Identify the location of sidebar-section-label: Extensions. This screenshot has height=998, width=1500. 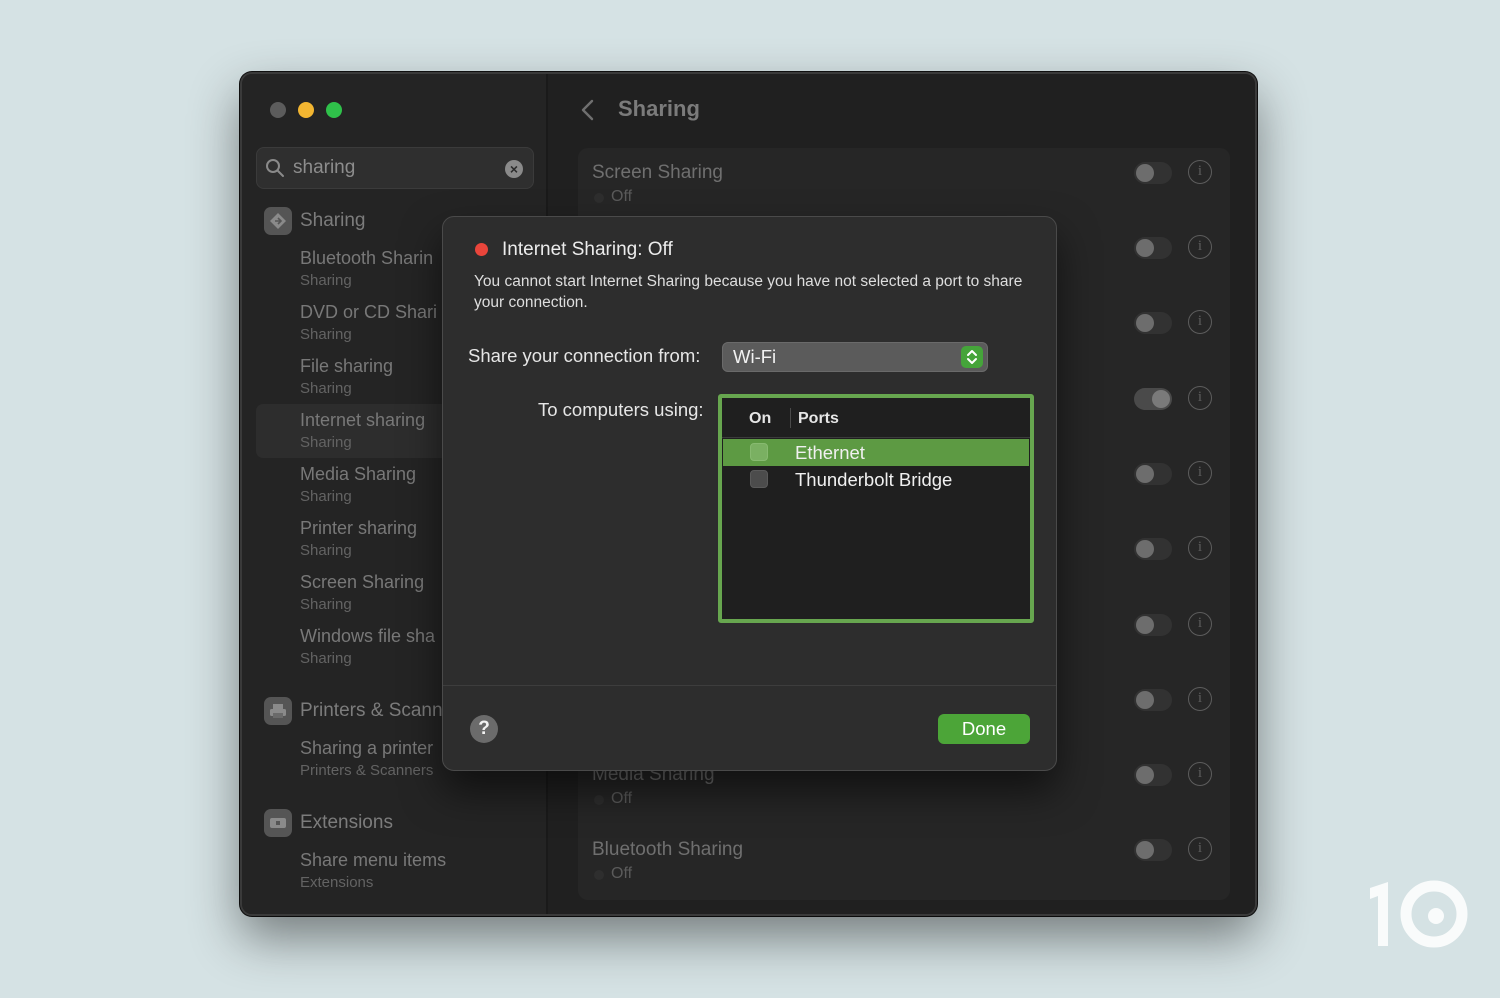
(346, 822).